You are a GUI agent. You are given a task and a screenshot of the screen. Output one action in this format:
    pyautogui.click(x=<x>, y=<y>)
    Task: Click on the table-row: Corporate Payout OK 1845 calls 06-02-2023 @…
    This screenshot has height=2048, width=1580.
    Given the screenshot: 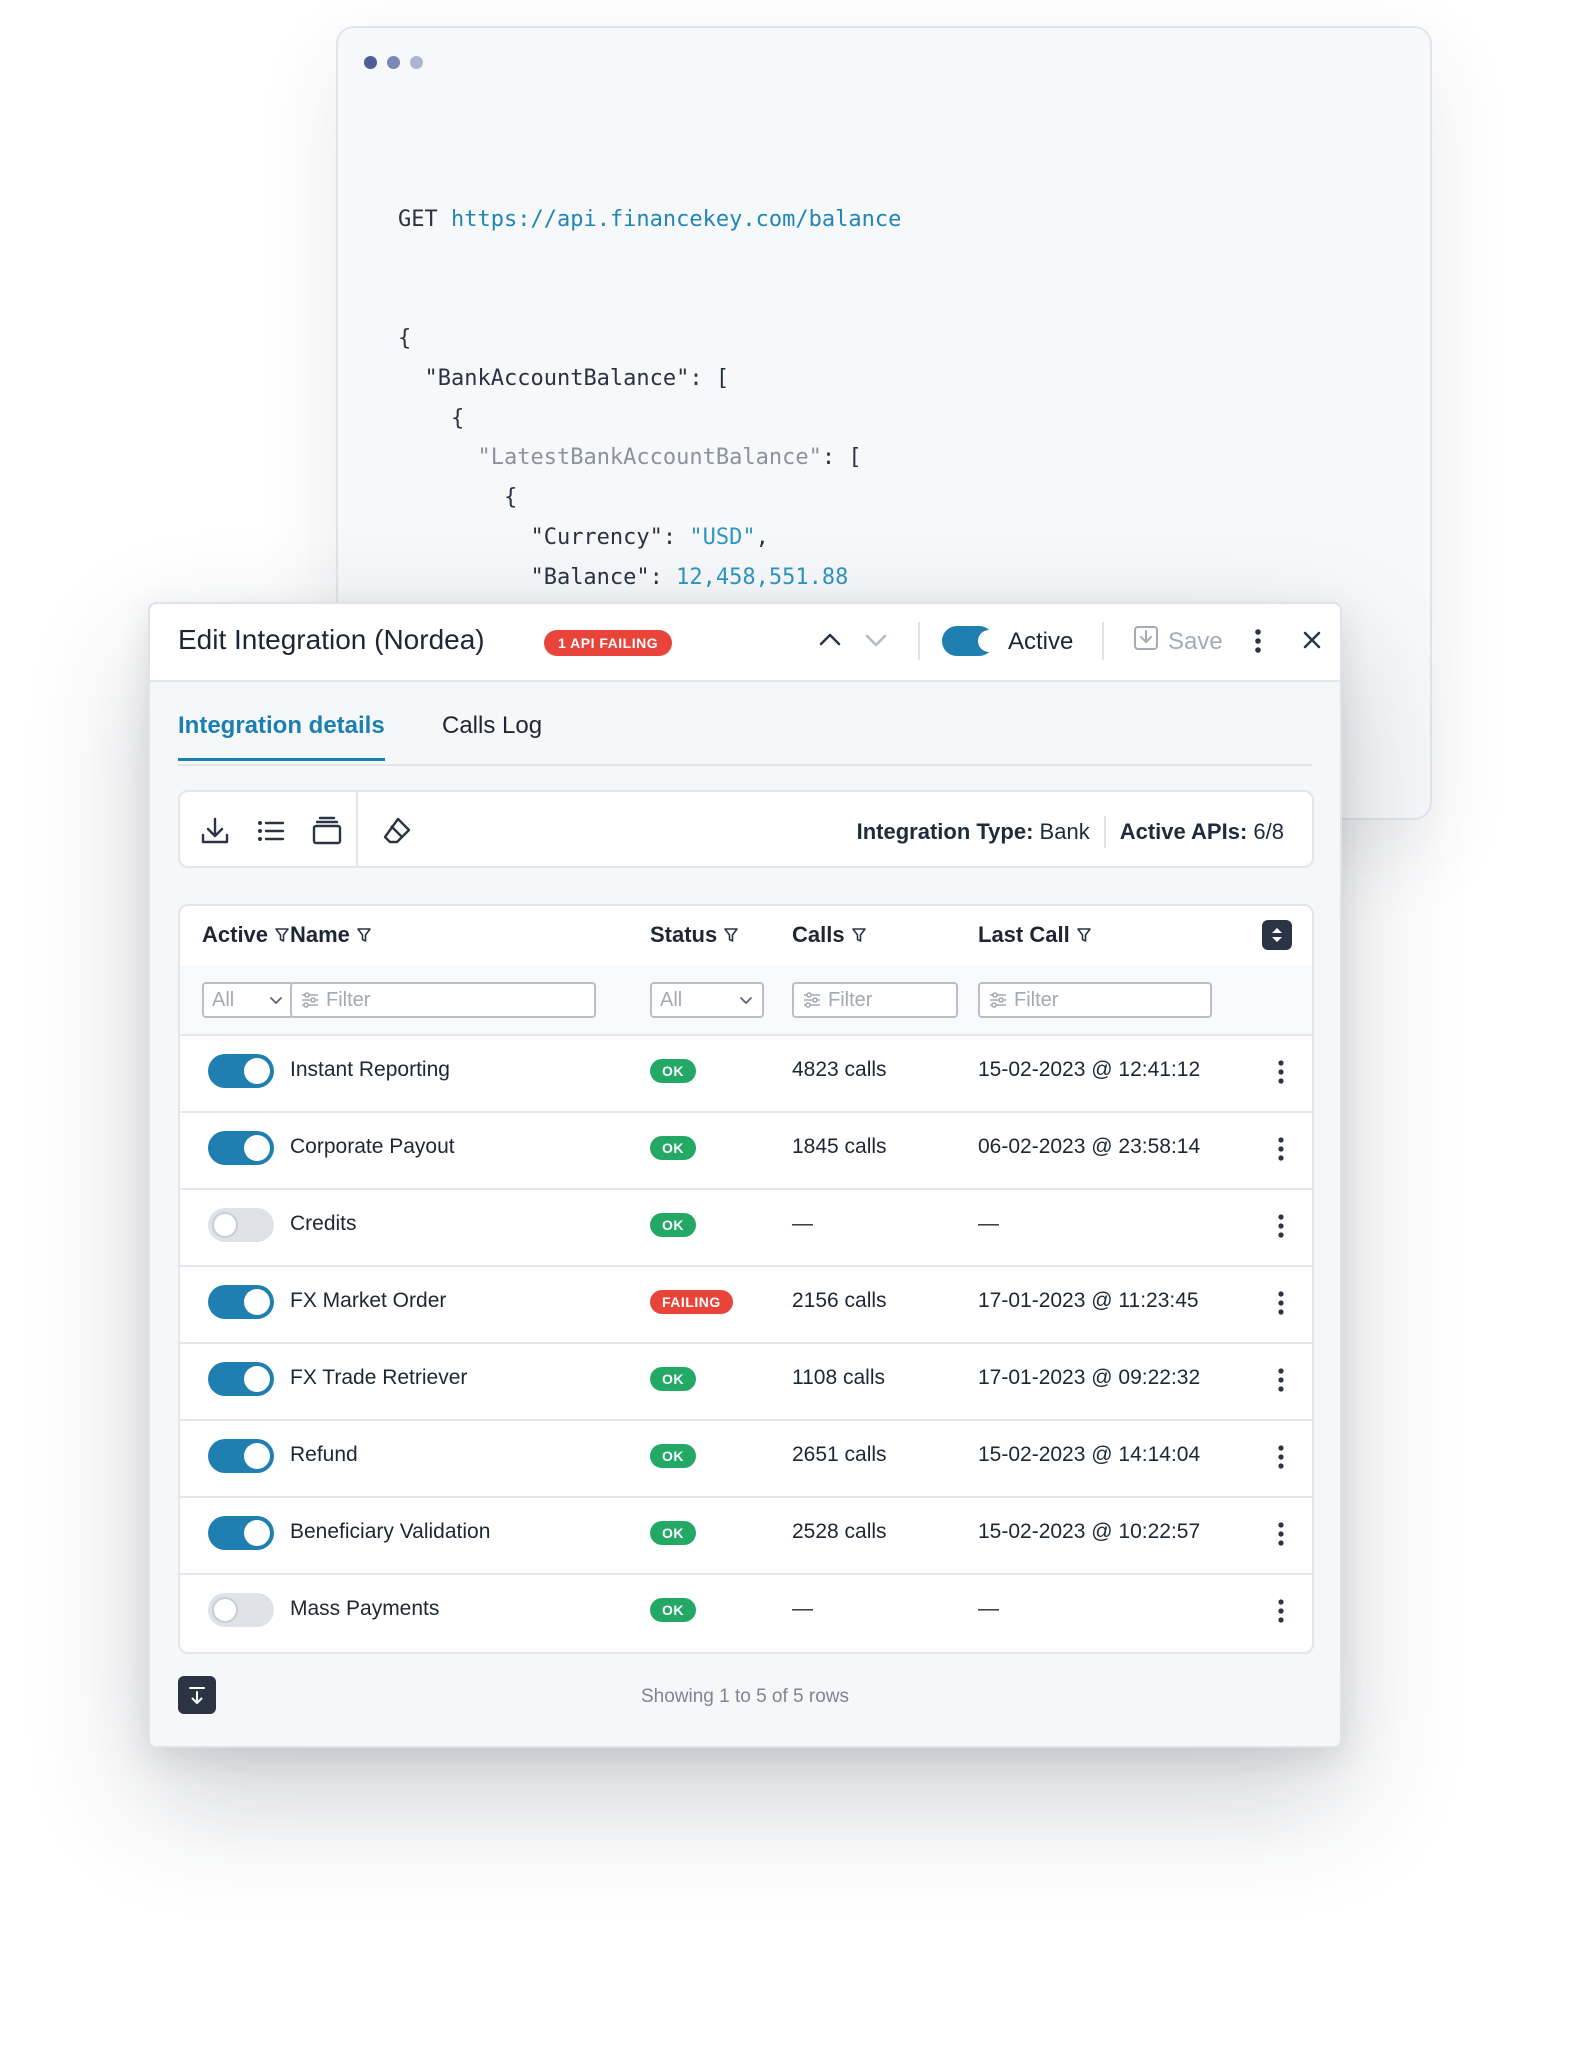 What is the action you would take?
    pyautogui.click(x=746, y=1150)
    